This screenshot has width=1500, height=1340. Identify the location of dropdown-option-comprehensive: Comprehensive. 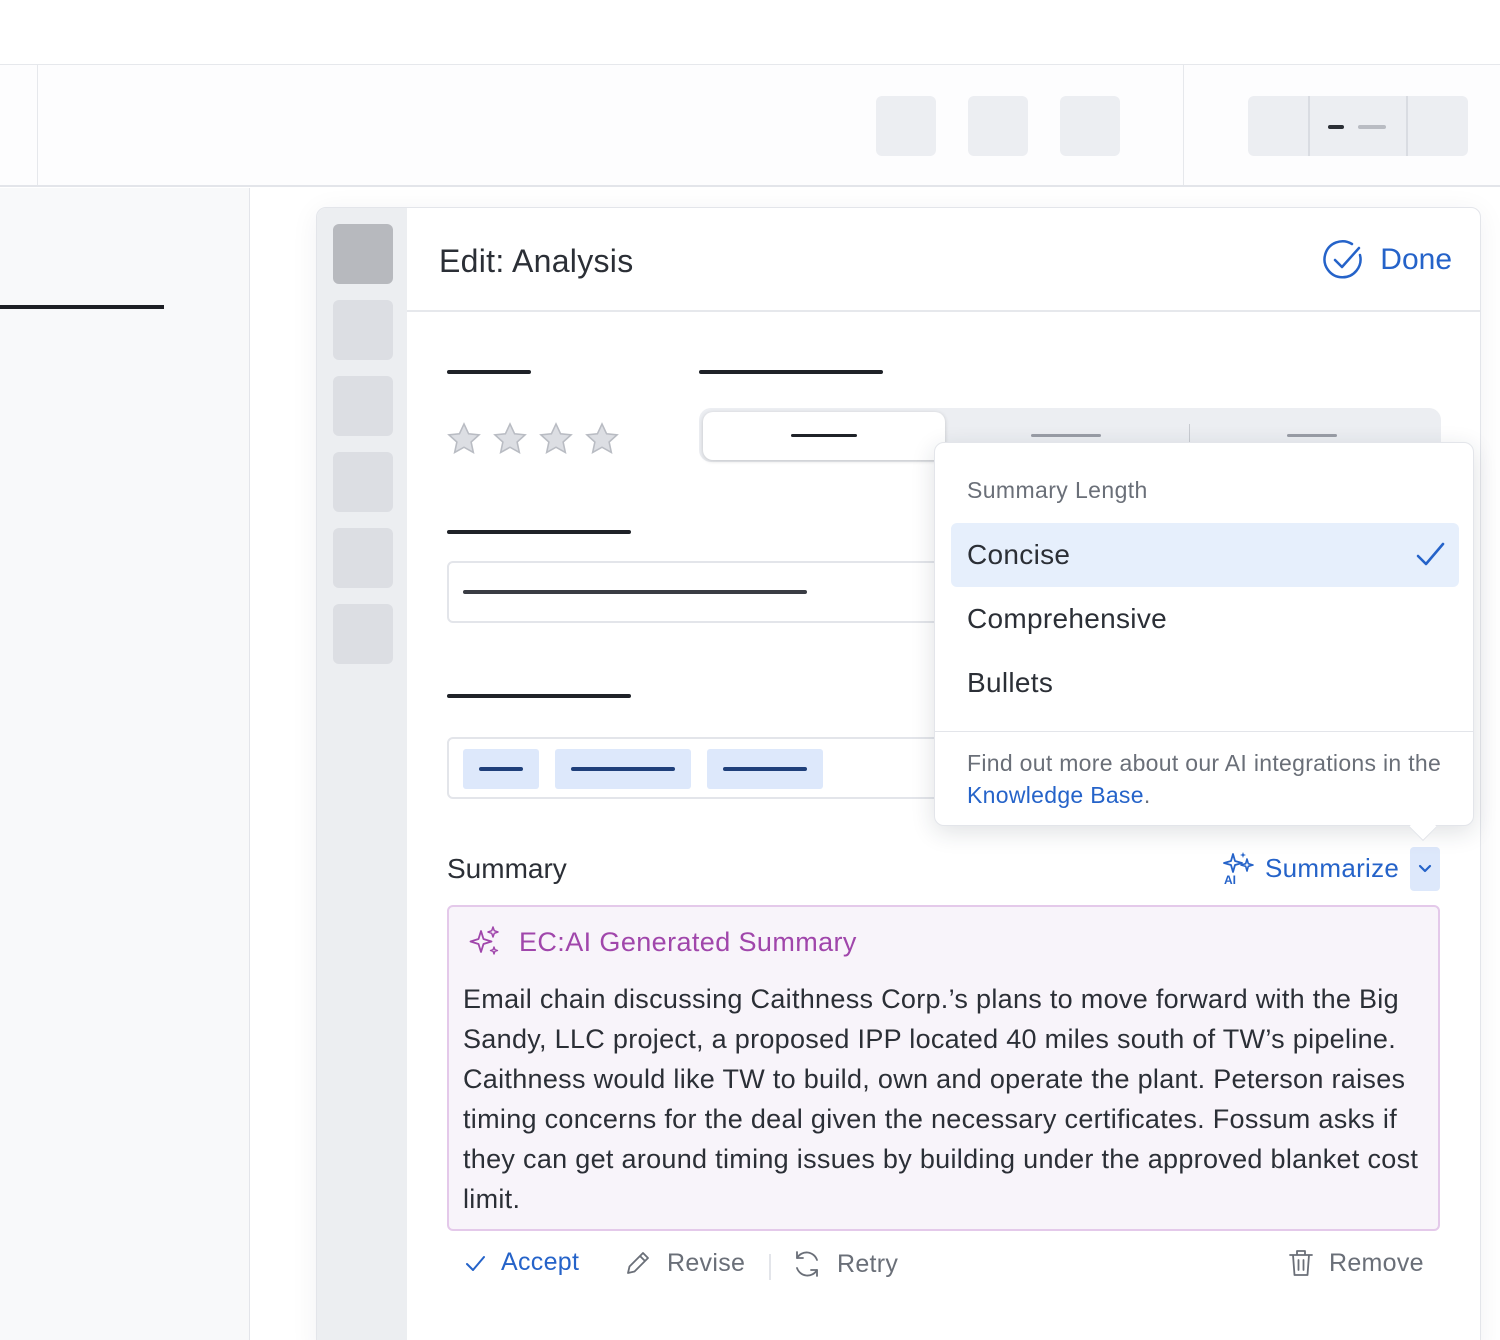
(1205, 619).